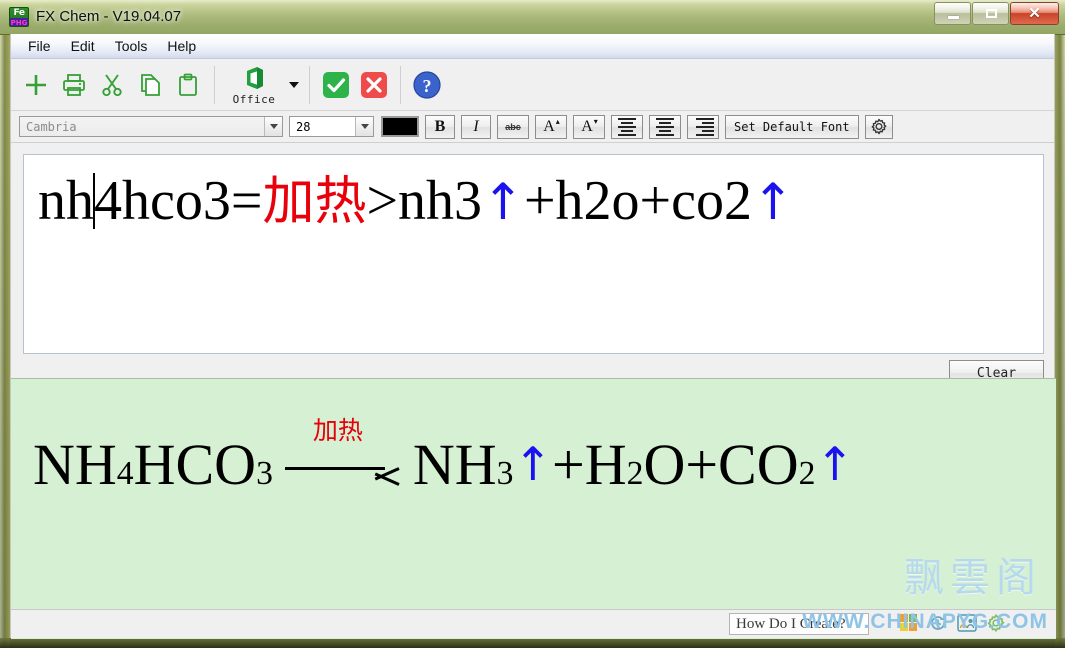 The height and width of the screenshot is (648, 1065). I want to click on decrease-font-button: A ▾, so click(589, 126).